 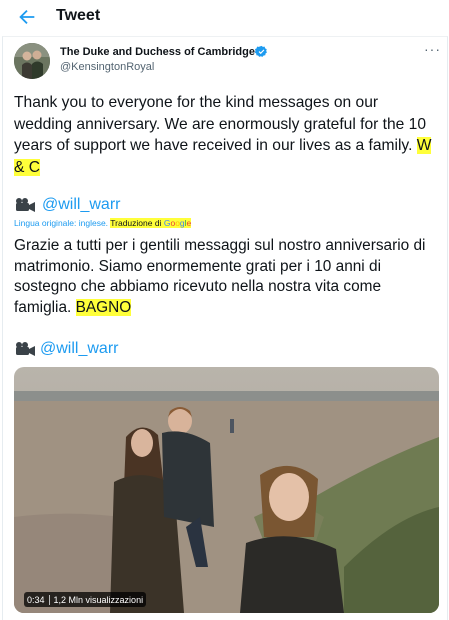 I want to click on translate-label: Traduzione di, so click(x=136, y=223).